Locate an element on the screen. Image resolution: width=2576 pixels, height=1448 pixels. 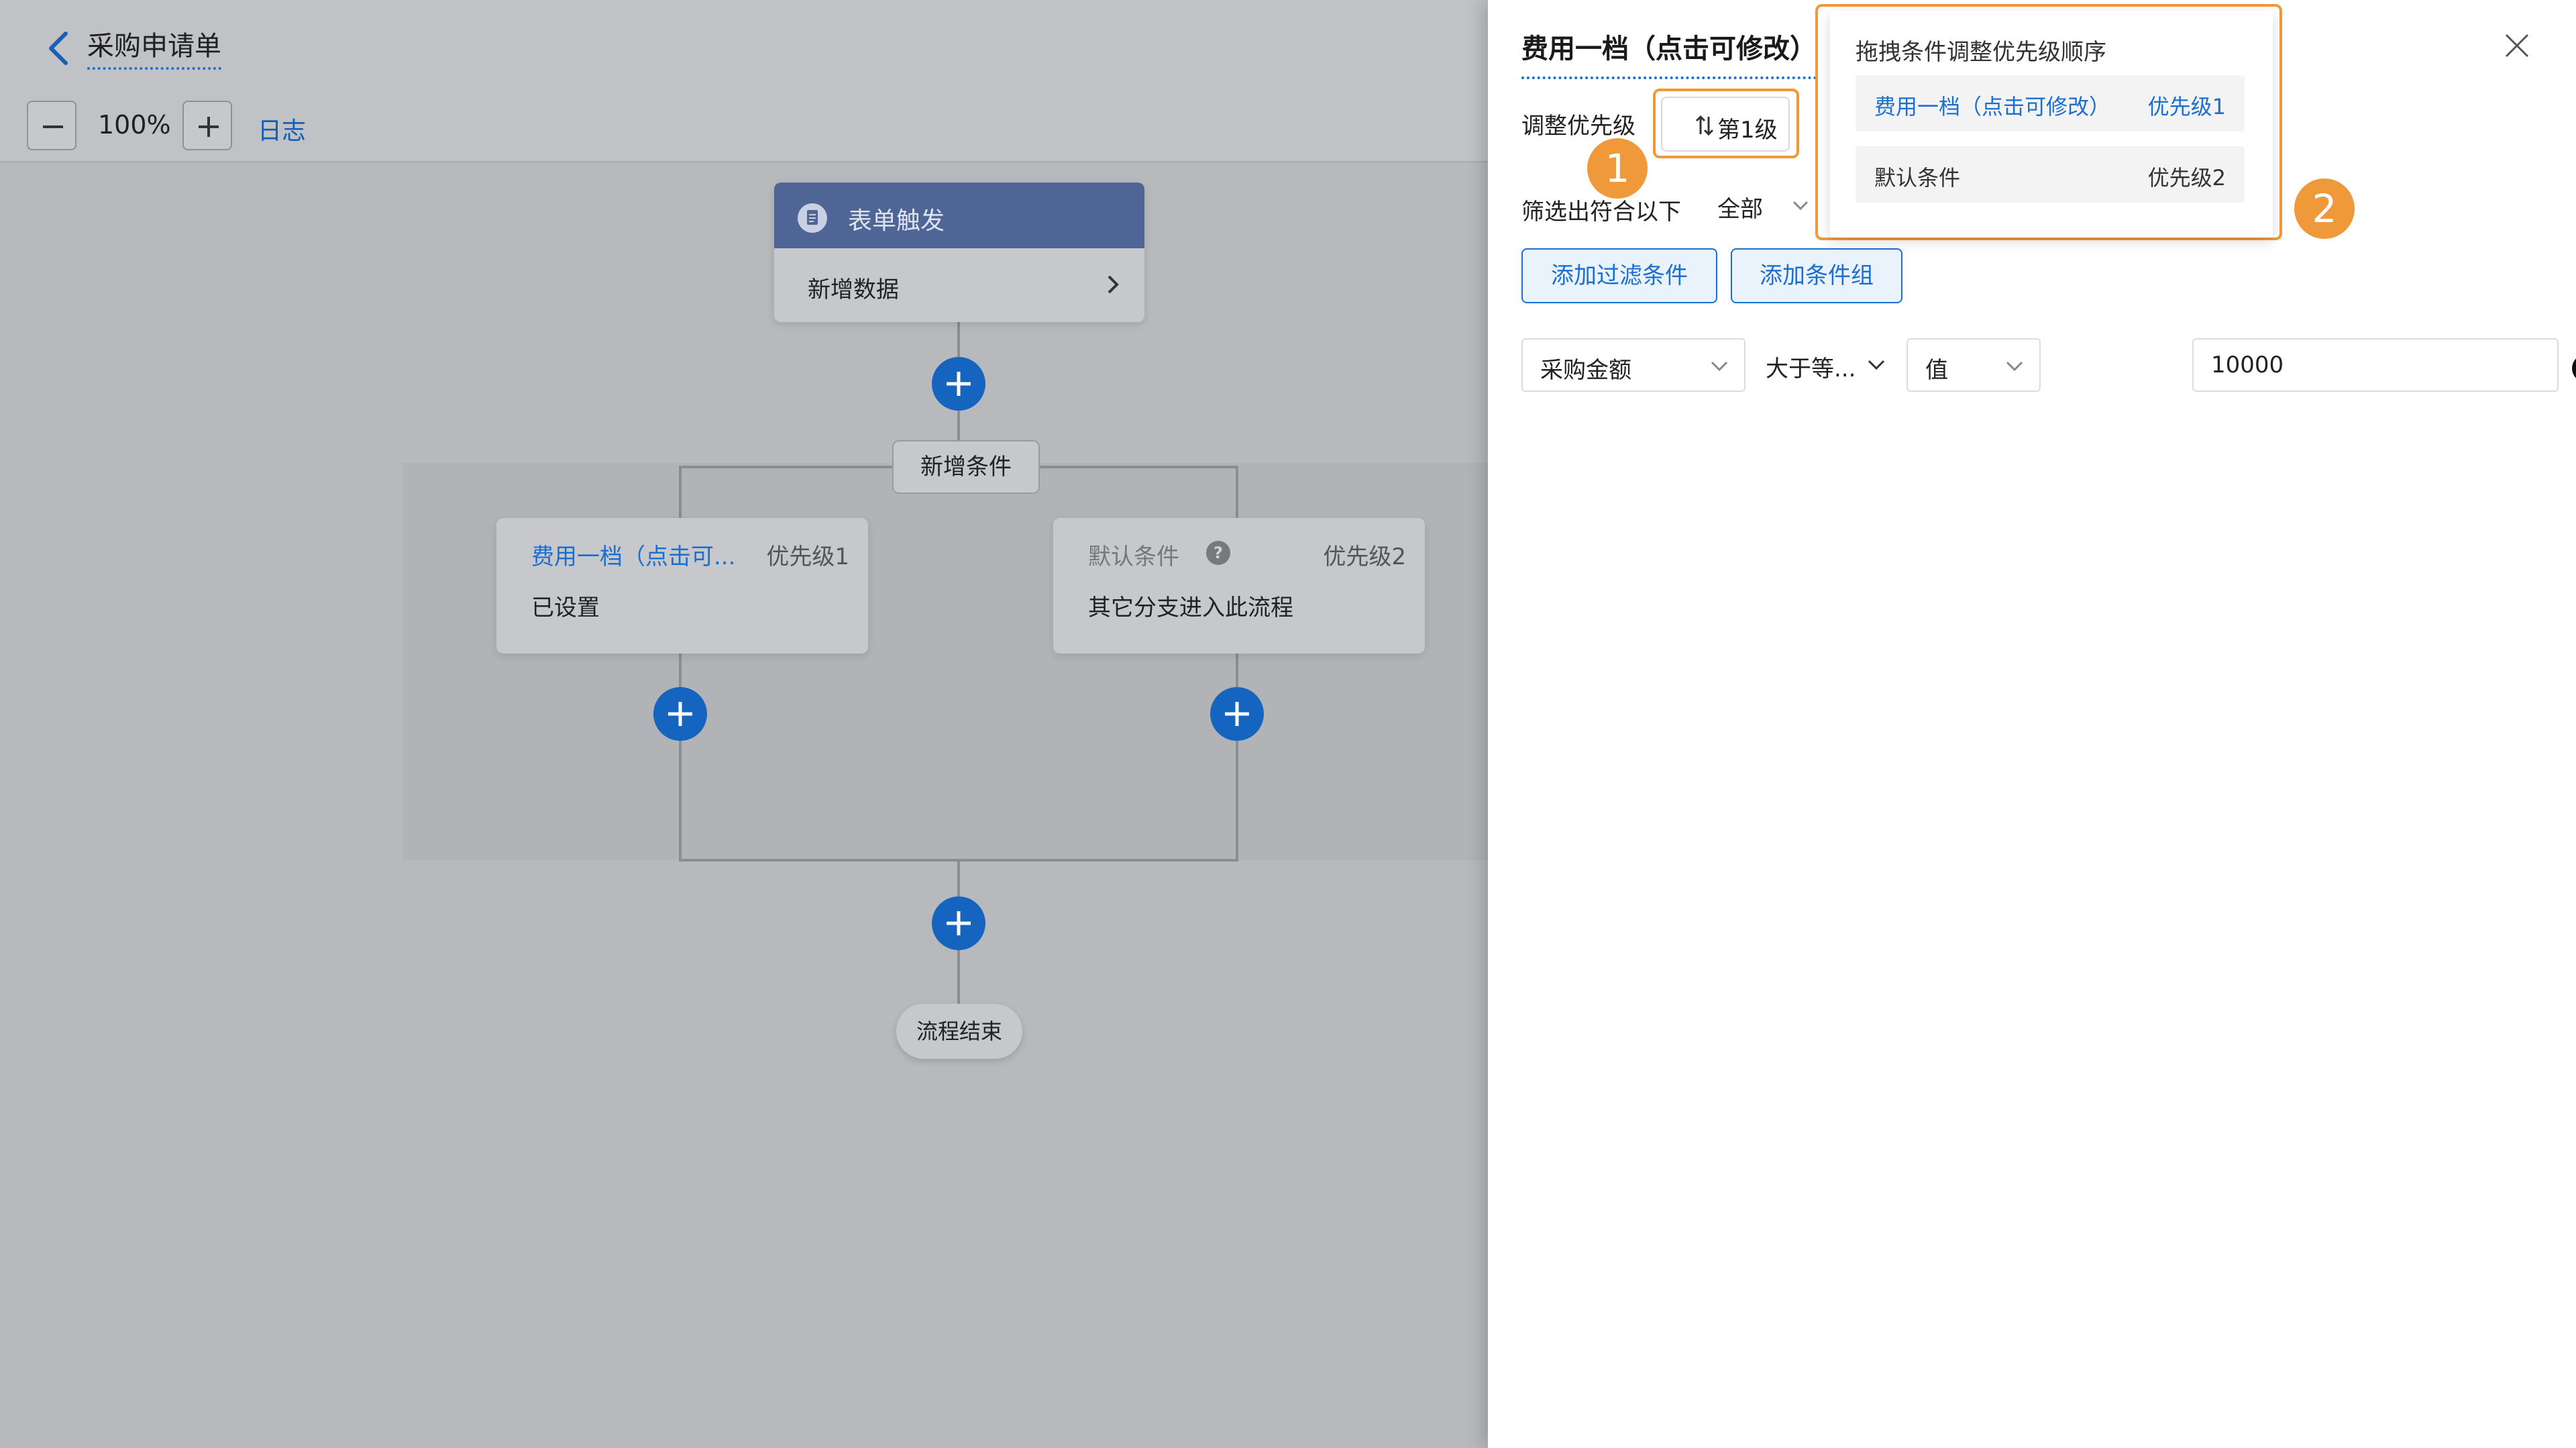
condition-card-default: 默认条件 ? 优先级2 其它分支进入此流程 is located at coordinates (1239, 586).